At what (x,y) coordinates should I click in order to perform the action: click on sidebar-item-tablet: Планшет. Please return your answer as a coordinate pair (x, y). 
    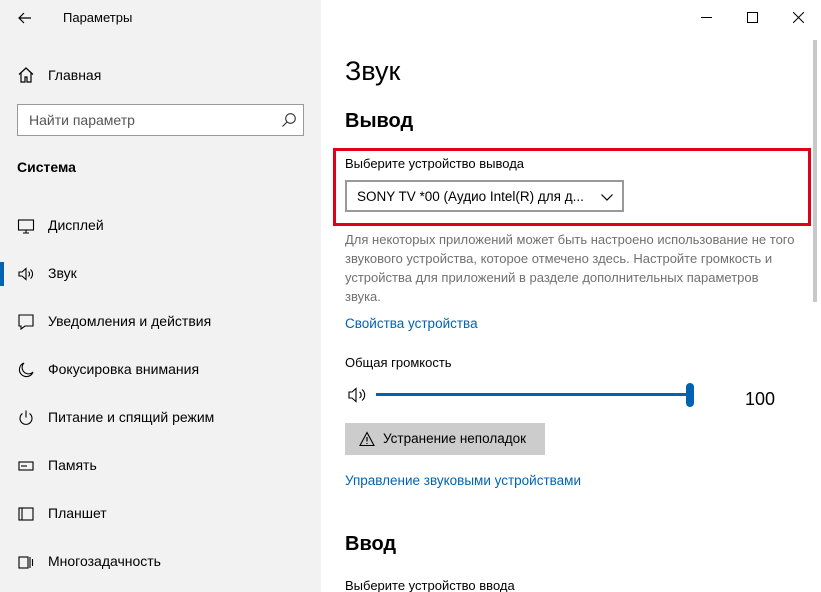
    Looking at the image, I should click on (160, 514).